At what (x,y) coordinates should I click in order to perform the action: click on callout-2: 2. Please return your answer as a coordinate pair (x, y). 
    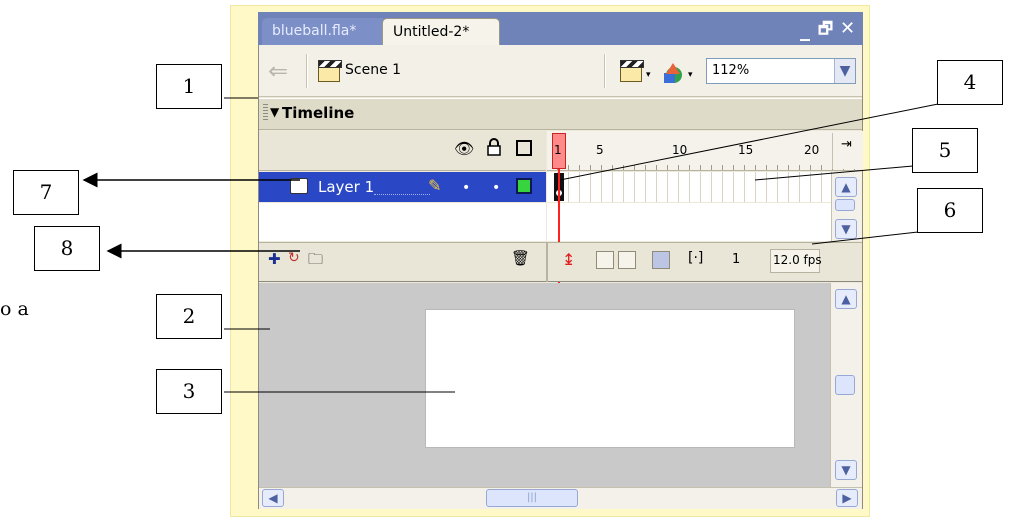
    Looking at the image, I should click on (189, 316).